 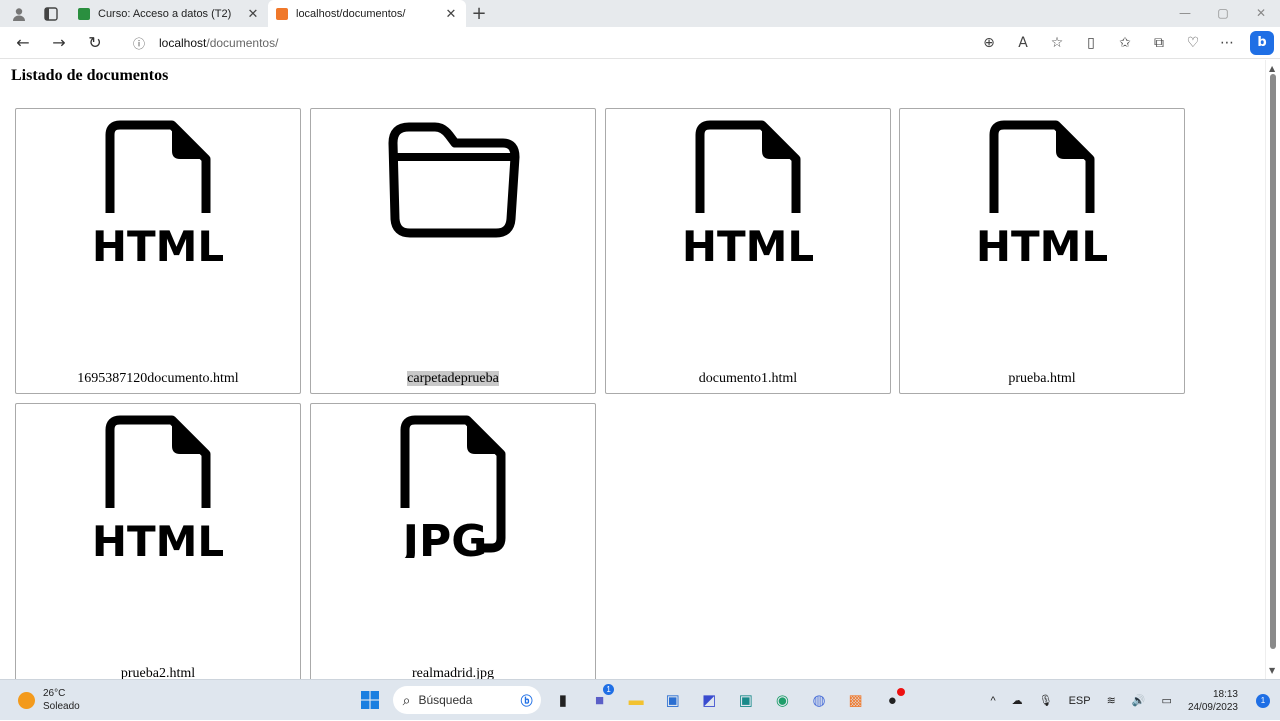 What do you see at coordinates (84, 13) in the screenshot?
I see `moodle-favicon-icon` at bounding box center [84, 13].